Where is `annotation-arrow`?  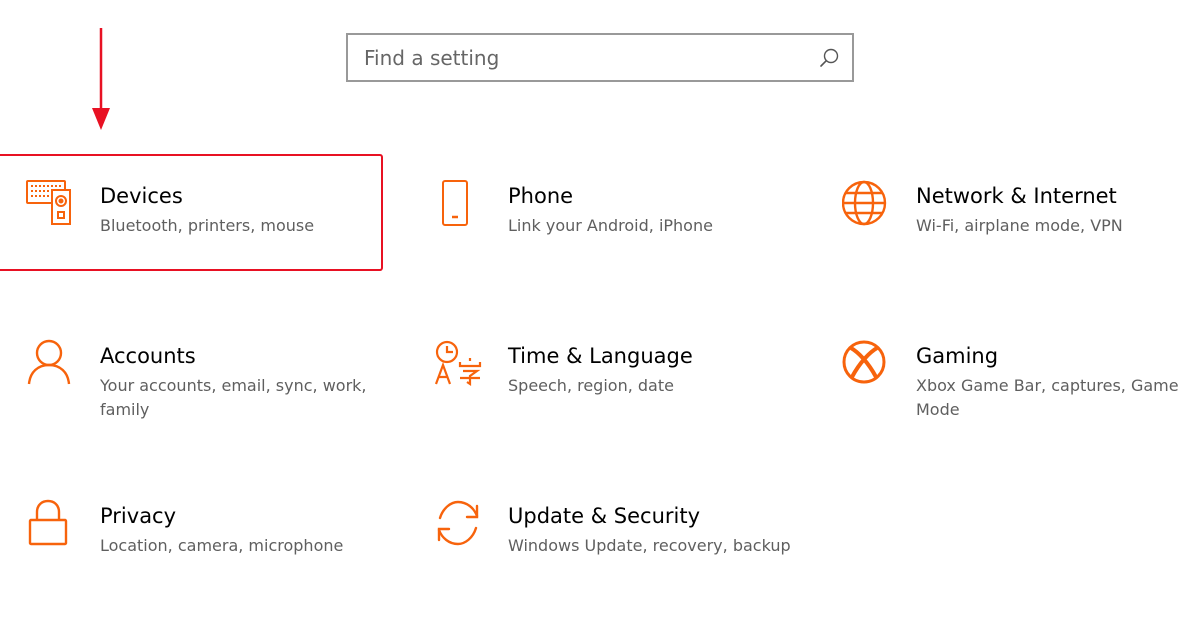
annotation-arrow is located at coordinates (101, 80).